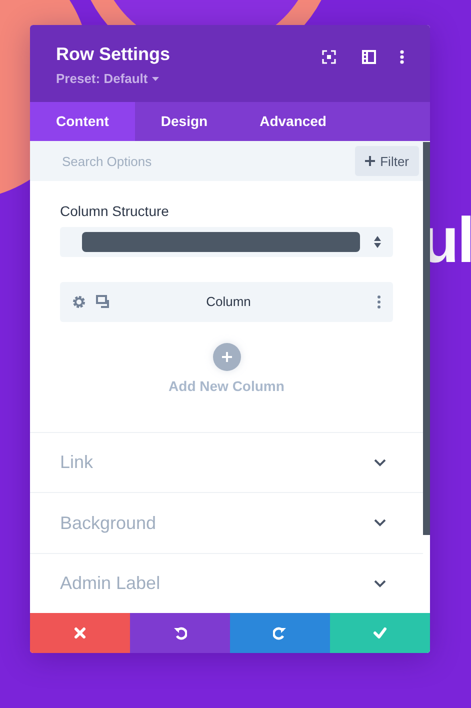 The width and height of the screenshot is (471, 708). Describe the element at coordinates (369, 57) in the screenshot. I see `sidebar-icon` at that location.